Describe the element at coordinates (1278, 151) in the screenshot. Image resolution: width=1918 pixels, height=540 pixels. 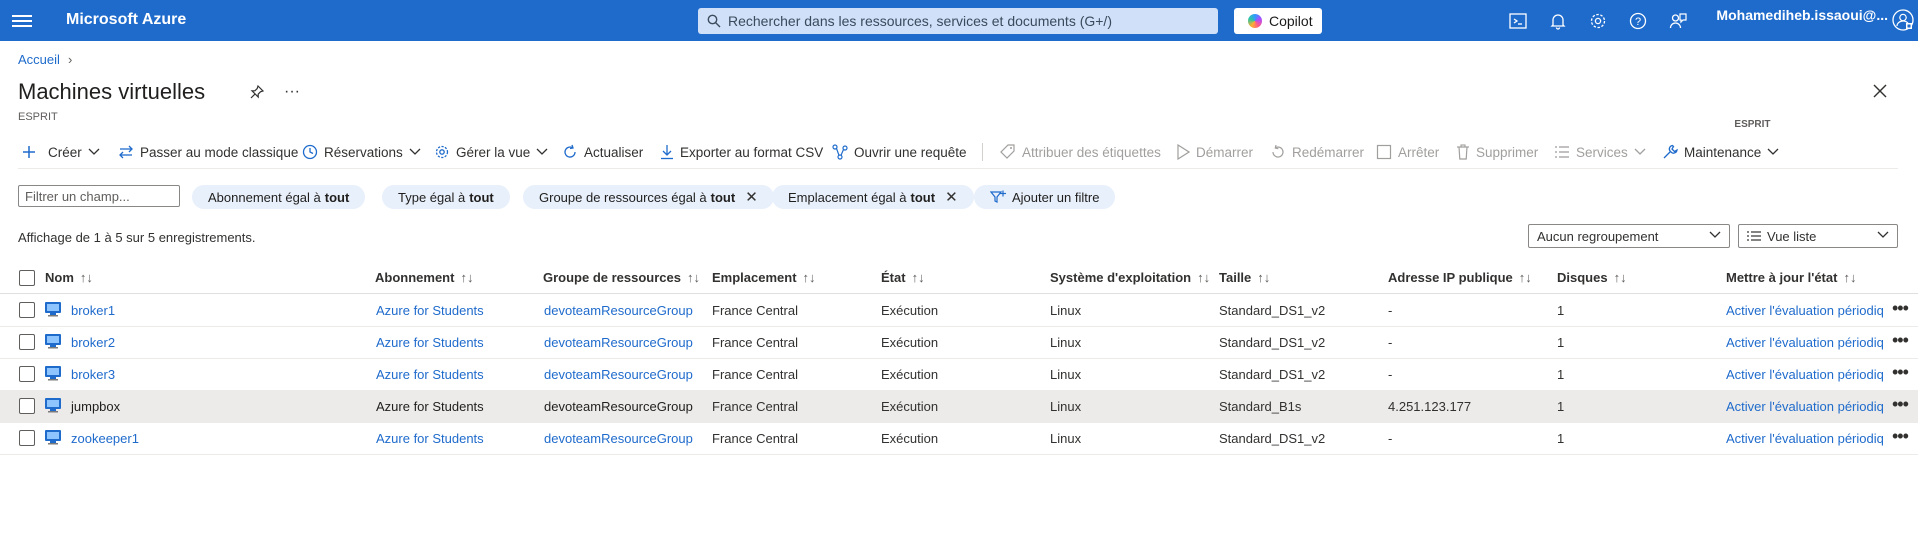
I see `restart-icon` at that location.